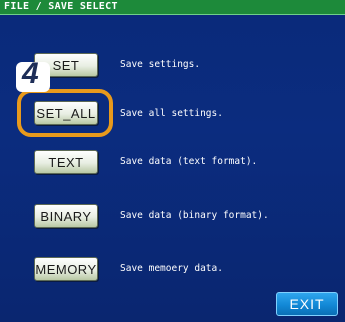  What do you see at coordinates (30, 73) in the screenshot?
I see `step-number: 4` at bounding box center [30, 73].